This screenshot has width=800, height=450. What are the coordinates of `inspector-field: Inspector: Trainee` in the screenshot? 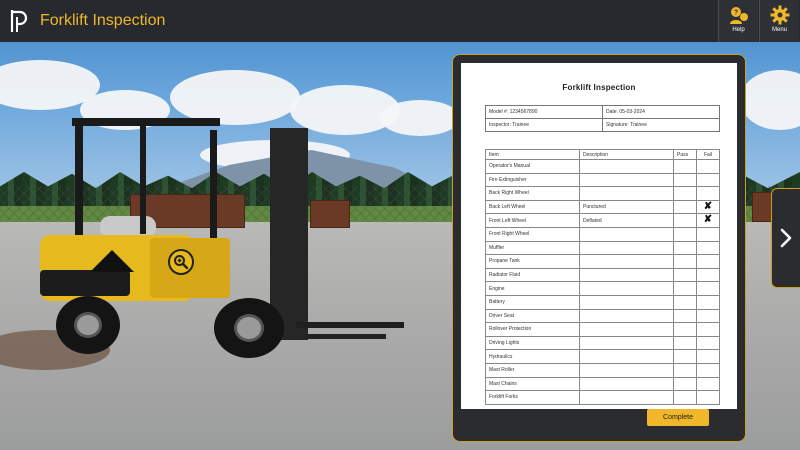 It's located at (544, 125).